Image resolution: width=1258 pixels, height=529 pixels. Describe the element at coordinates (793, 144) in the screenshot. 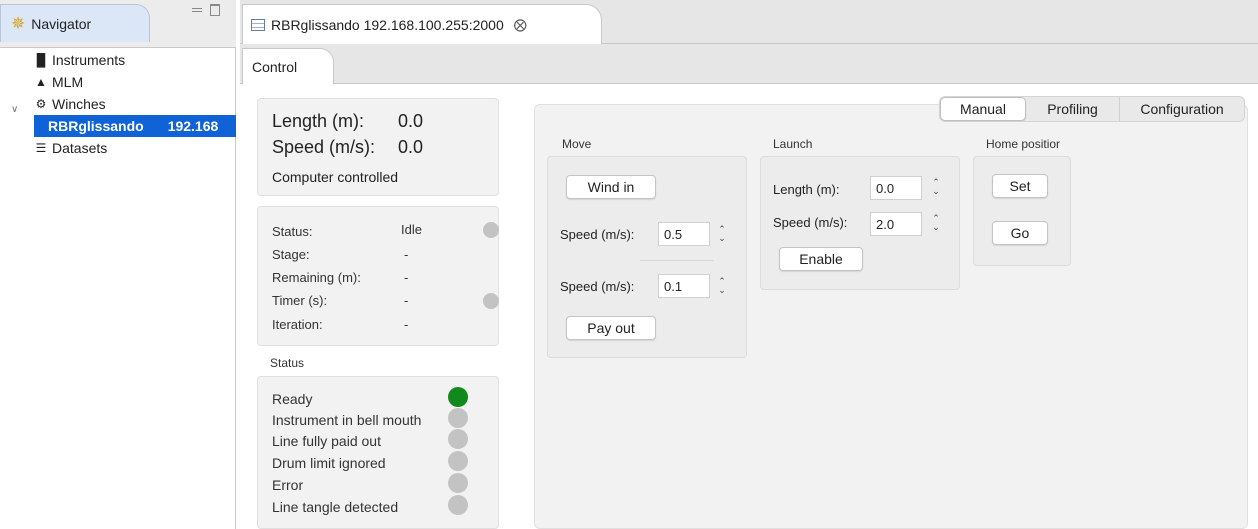

I see `launch-heading: Launch` at that location.